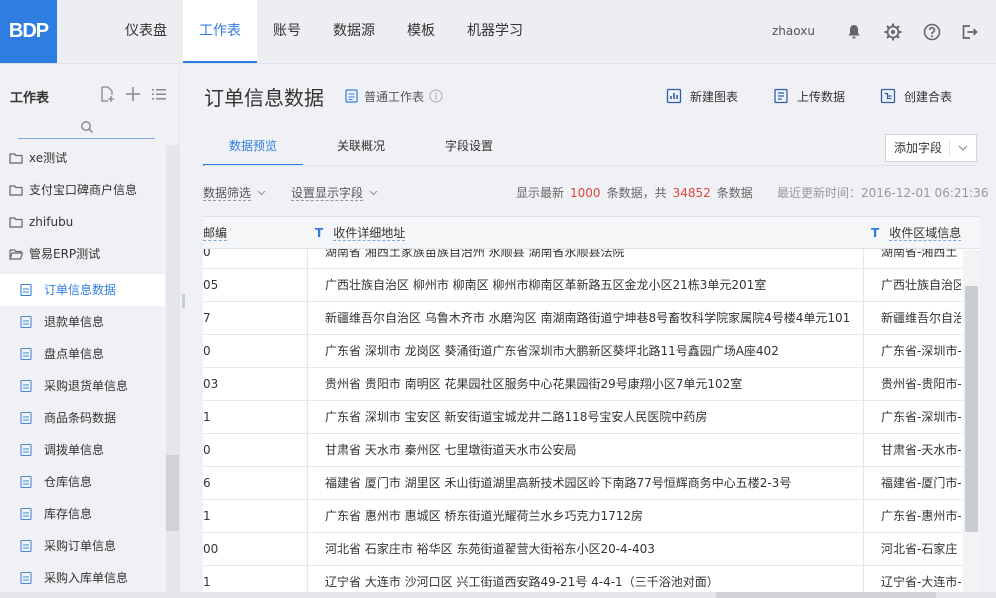 This screenshot has width=996, height=598. What do you see at coordinates (264, 98) in the screenshot?
I see `page-title: 订单信息数据` at bounding box center [264, 98].